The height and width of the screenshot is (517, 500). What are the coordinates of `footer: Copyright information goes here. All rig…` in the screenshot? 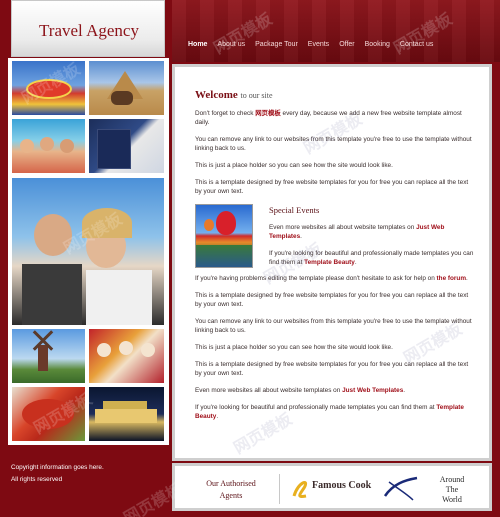 It's located at (57, 474).